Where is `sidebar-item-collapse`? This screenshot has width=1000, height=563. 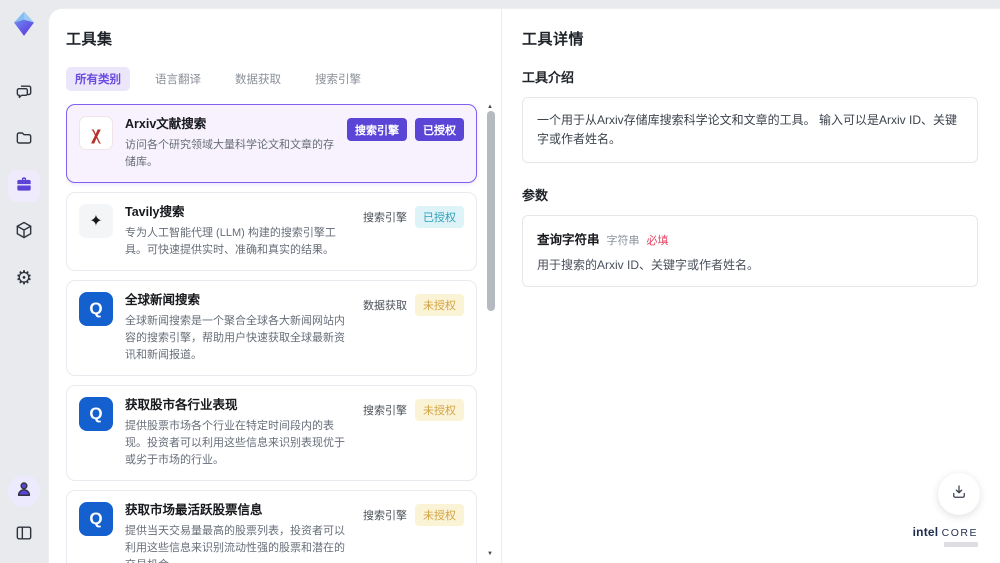
sidebar-item-collapse is located at coordinates (24, 535).